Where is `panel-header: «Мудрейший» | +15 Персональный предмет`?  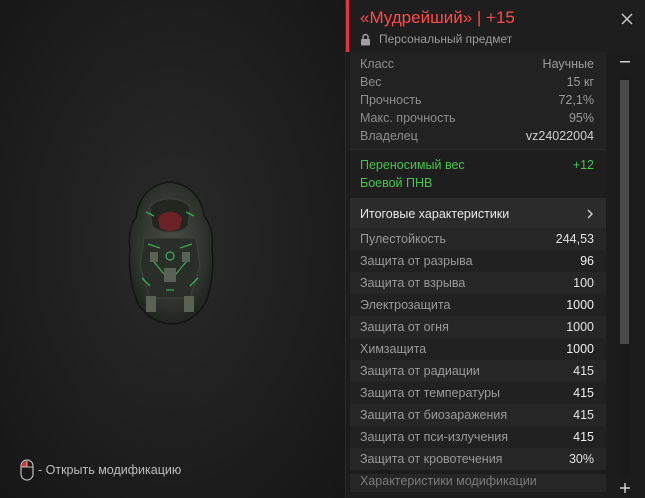
panel-header: «Мудрейший» | +15 Персональный предмет is located at coordinates (495, 26).